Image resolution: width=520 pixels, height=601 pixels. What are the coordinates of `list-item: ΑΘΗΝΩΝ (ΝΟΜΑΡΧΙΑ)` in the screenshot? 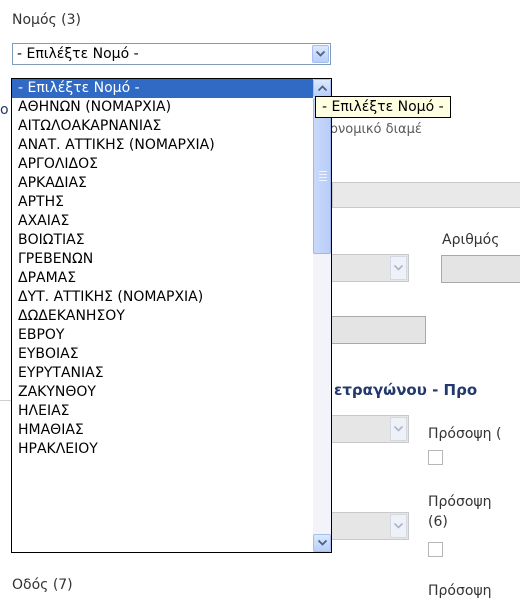 It's located at (162, 107).